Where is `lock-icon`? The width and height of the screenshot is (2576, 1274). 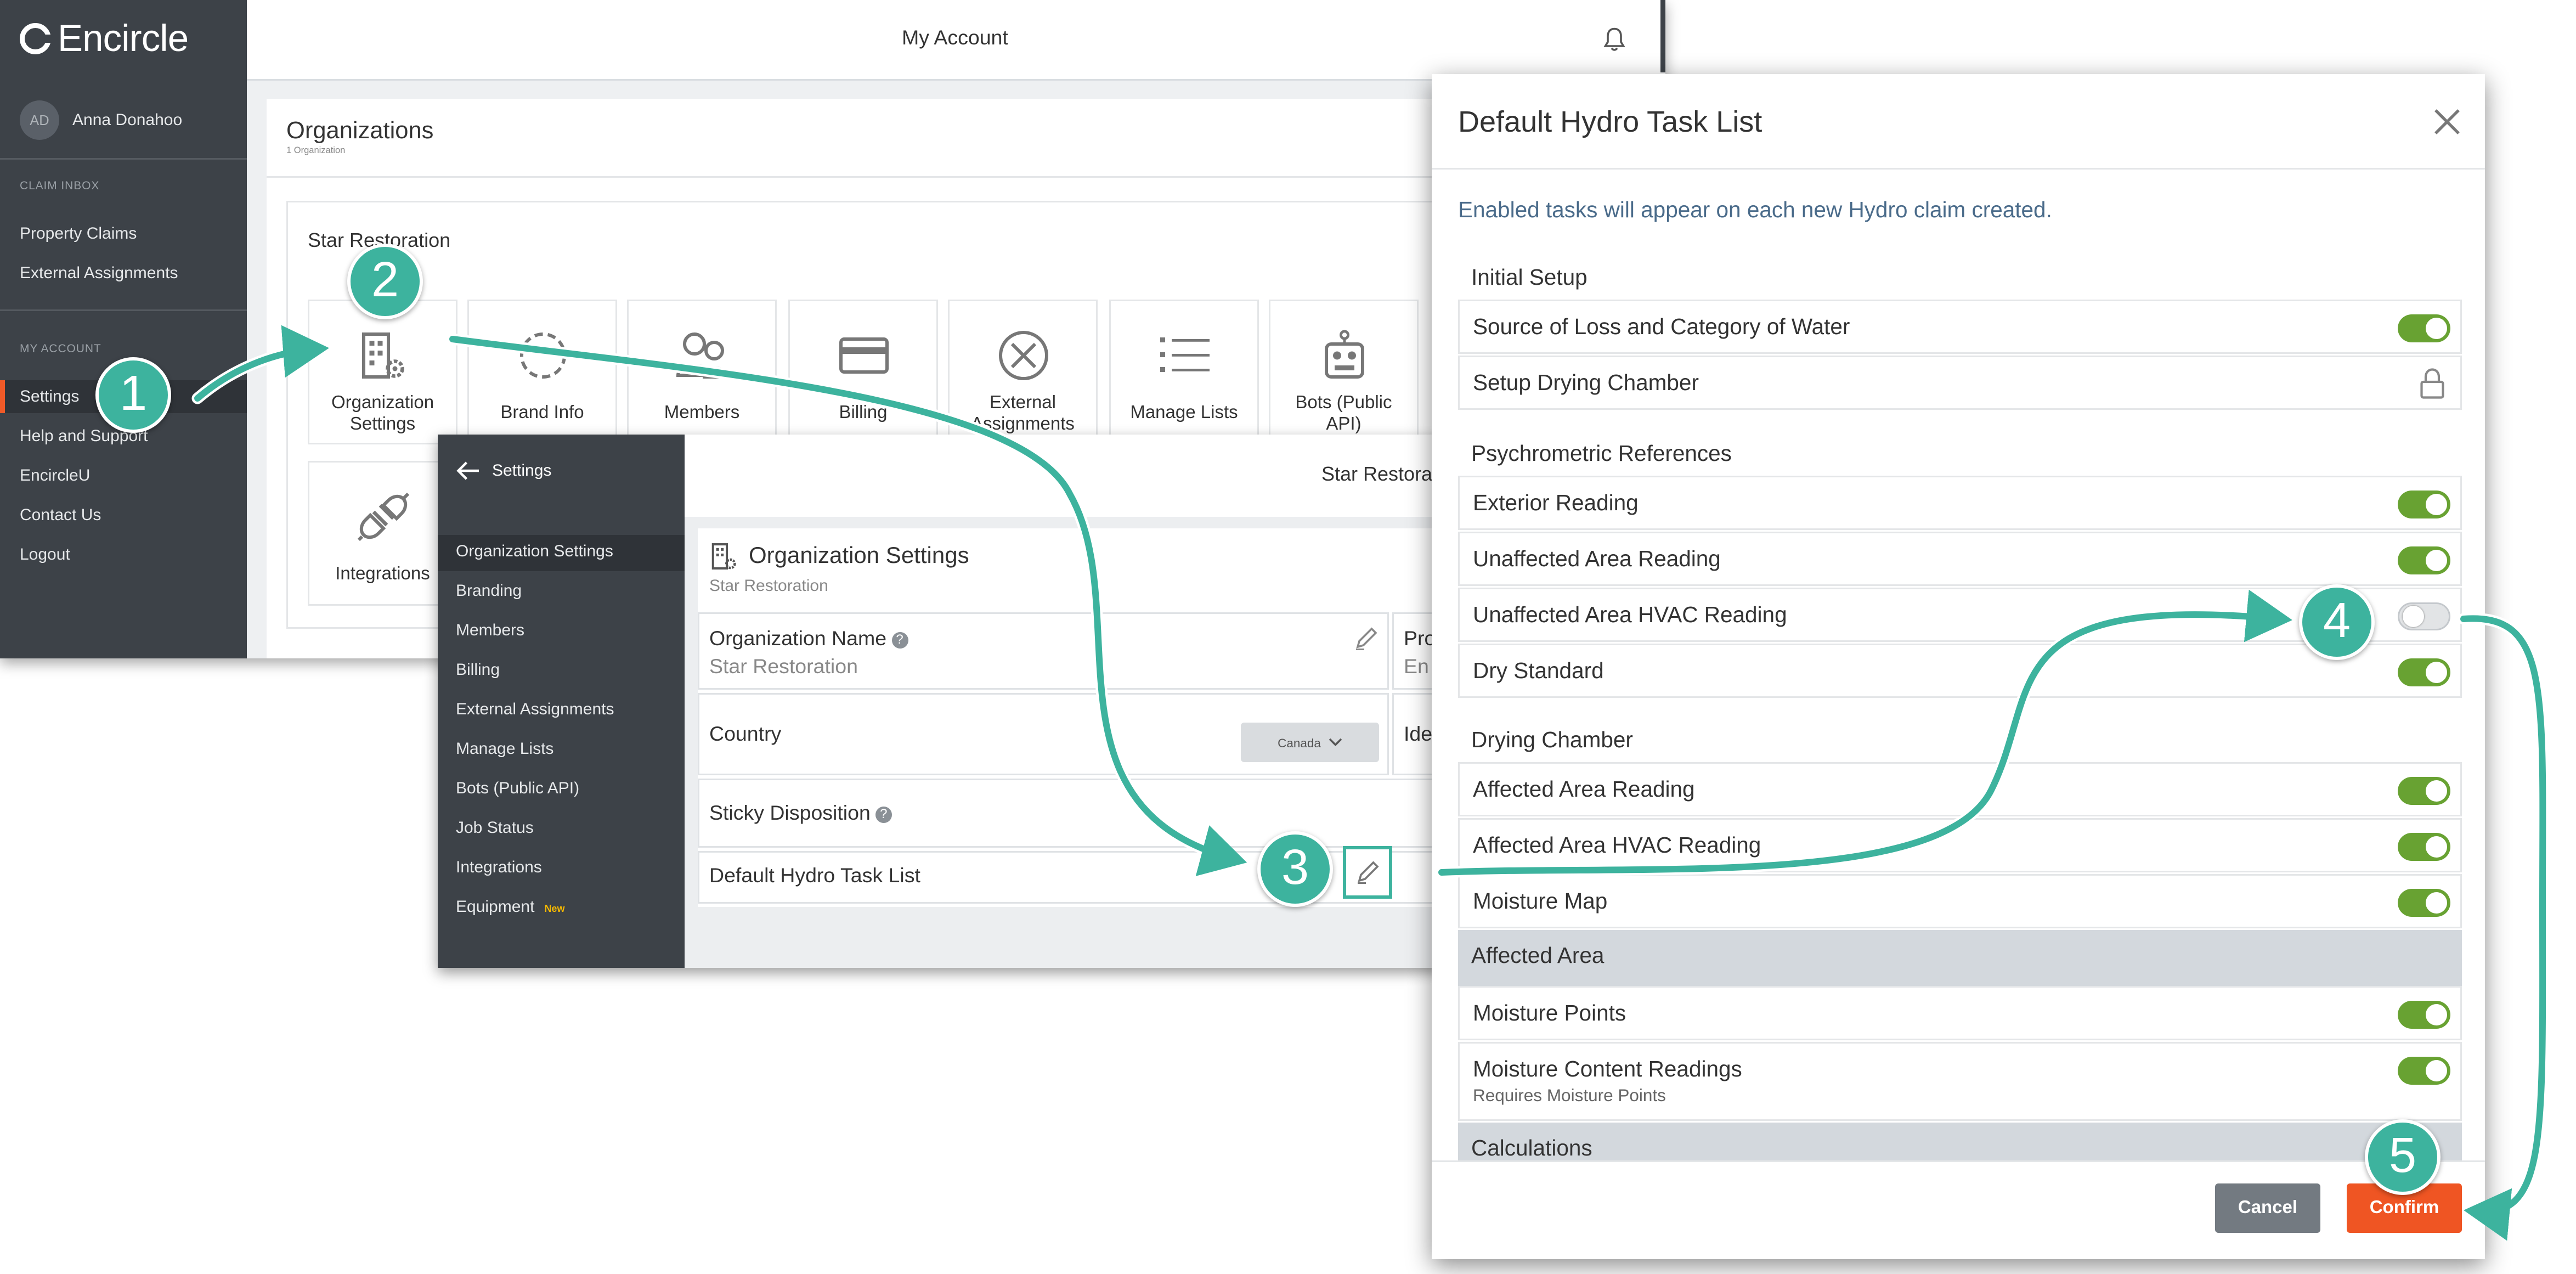
lock-icon is located at coordinates (2432, 383).